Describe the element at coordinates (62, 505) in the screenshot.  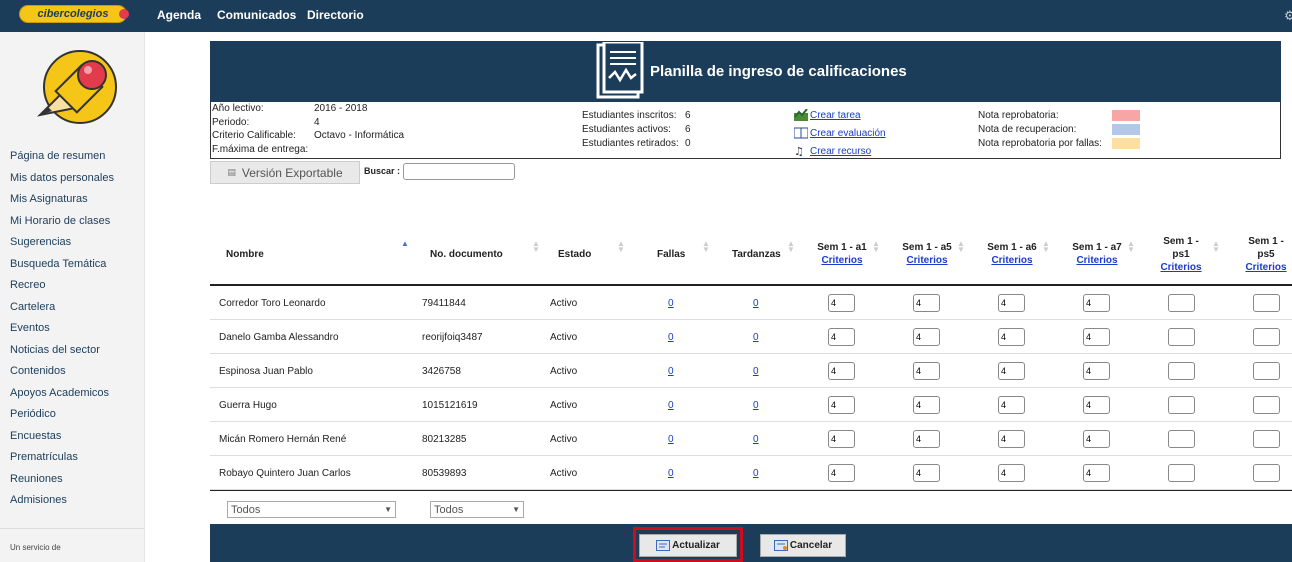
I see `sidebar-item-admisiones: Admisiones` at that location.